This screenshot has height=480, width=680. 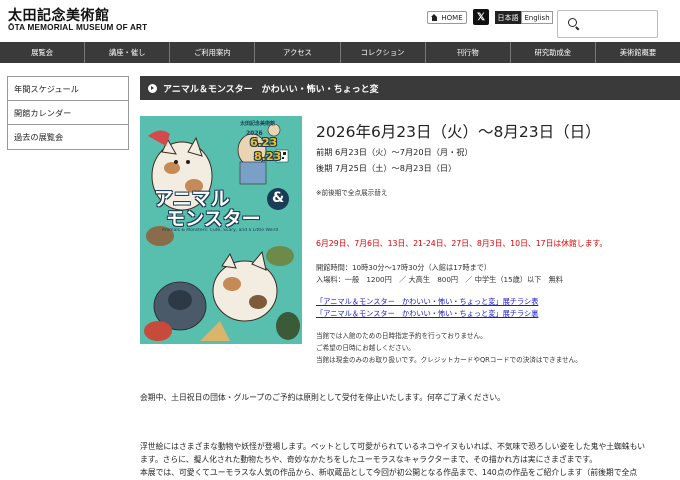 I want to click on nav-item-collection: コレクション, so click(x=383, y=52).